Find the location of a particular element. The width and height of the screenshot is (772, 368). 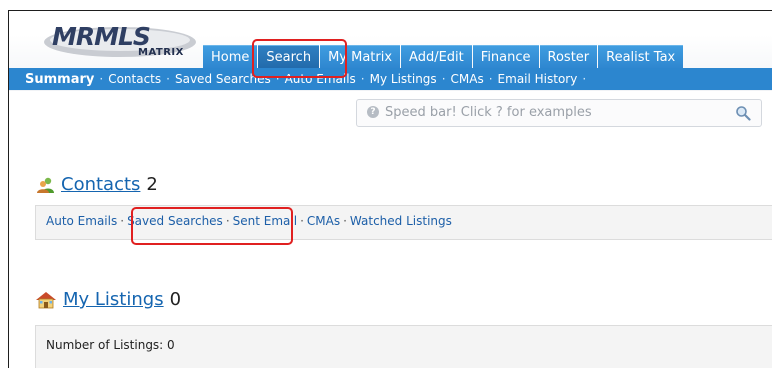

tab-realist-tax: Realist Tax is located at coordinates (641, 57).